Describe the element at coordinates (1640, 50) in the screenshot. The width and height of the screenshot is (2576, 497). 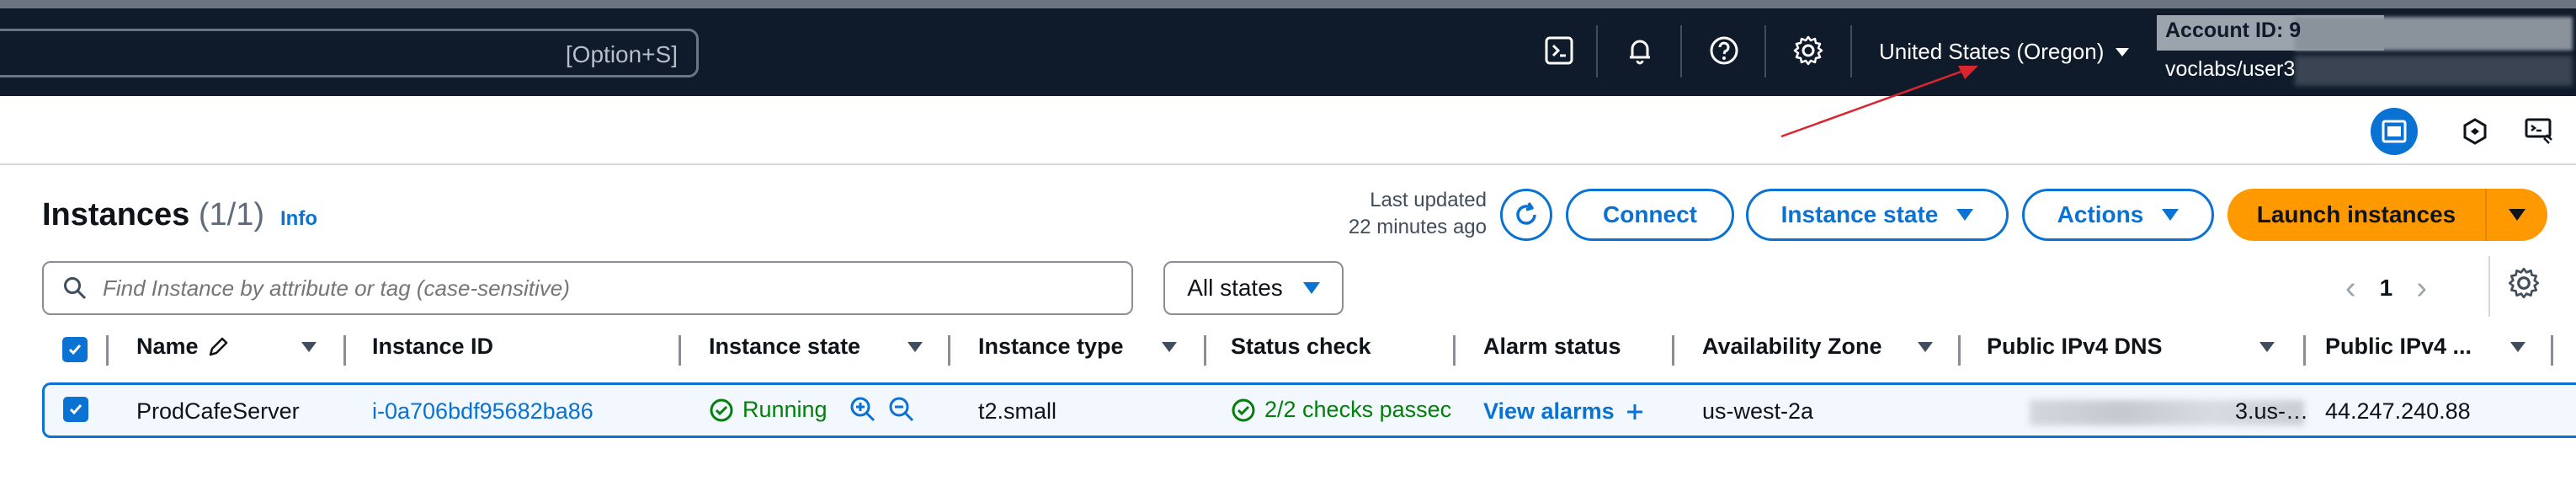
I see `bell-icon` at that location.